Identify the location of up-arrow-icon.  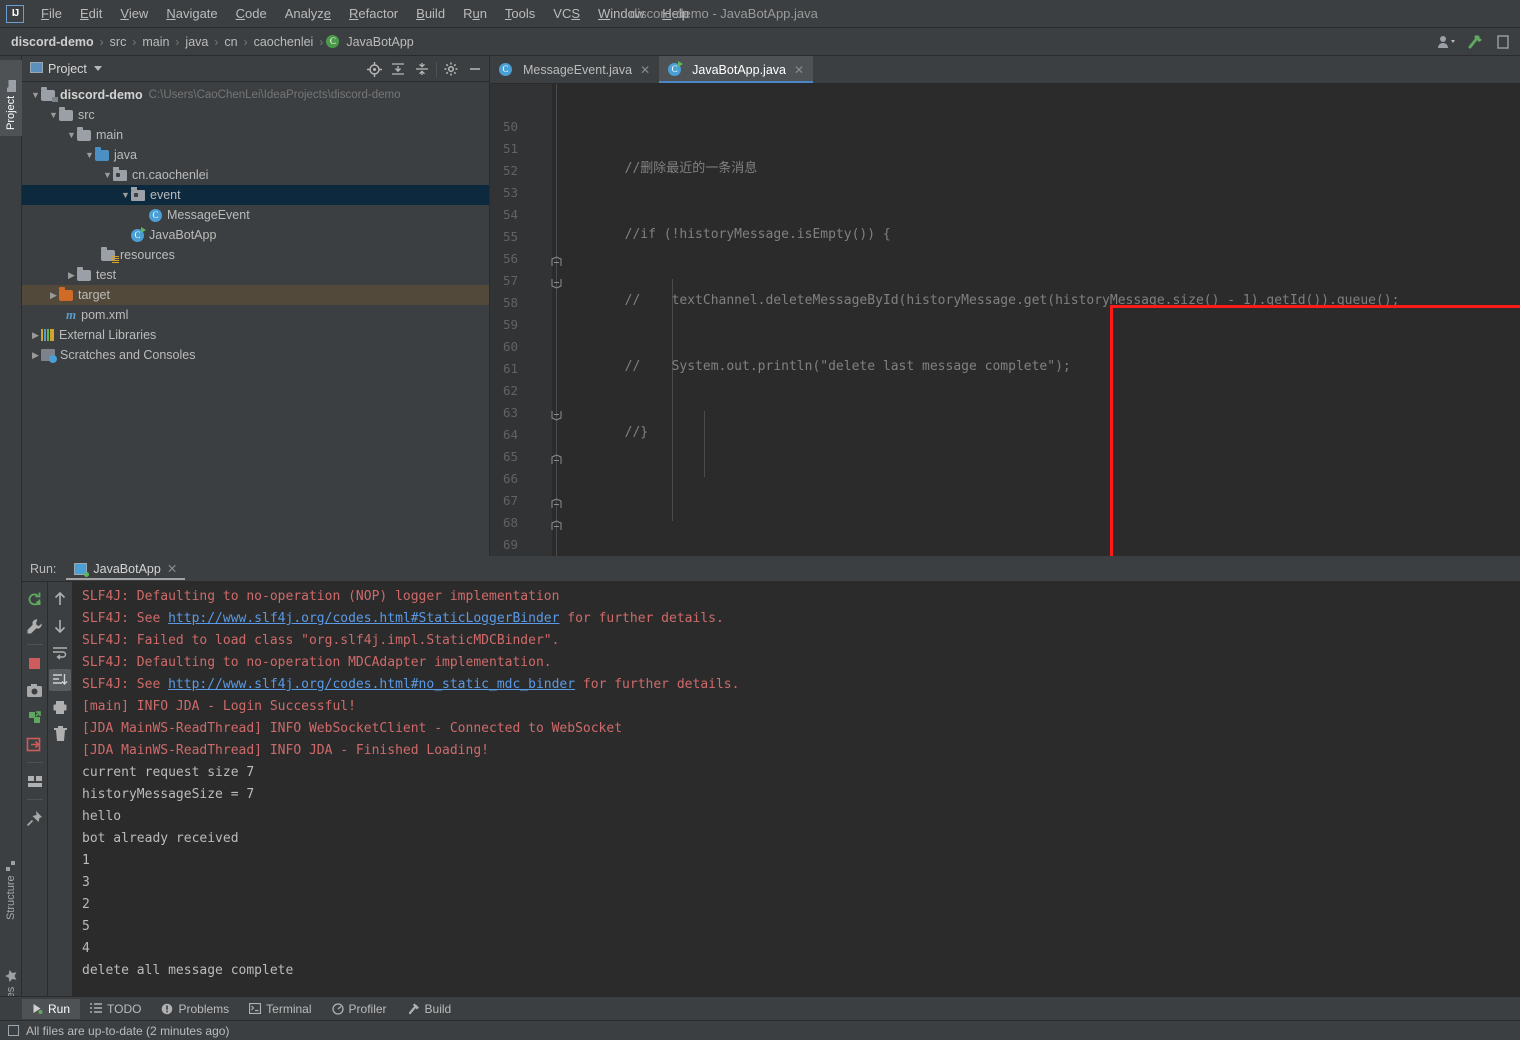
(60, 599).